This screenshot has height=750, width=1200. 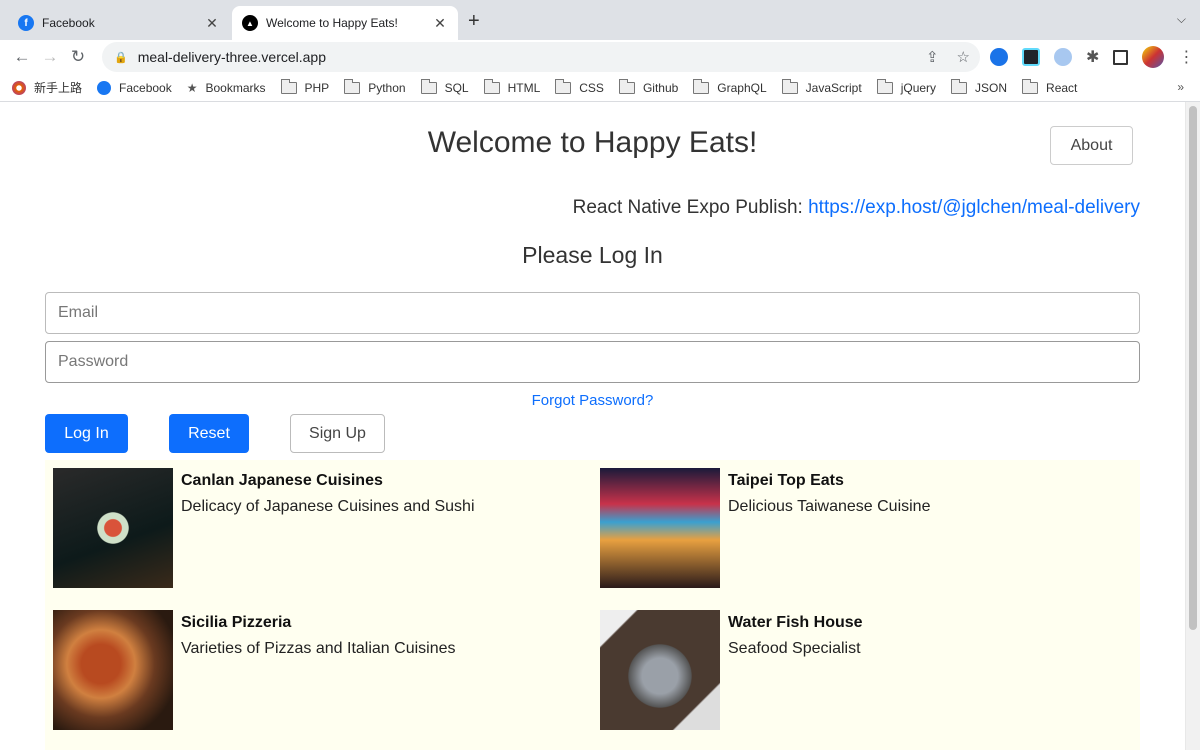 What do you see at coordinates (1180, 87) in the screenshot?
I see `more-bookmarks-button: »` at bounding box center [1180, 87].